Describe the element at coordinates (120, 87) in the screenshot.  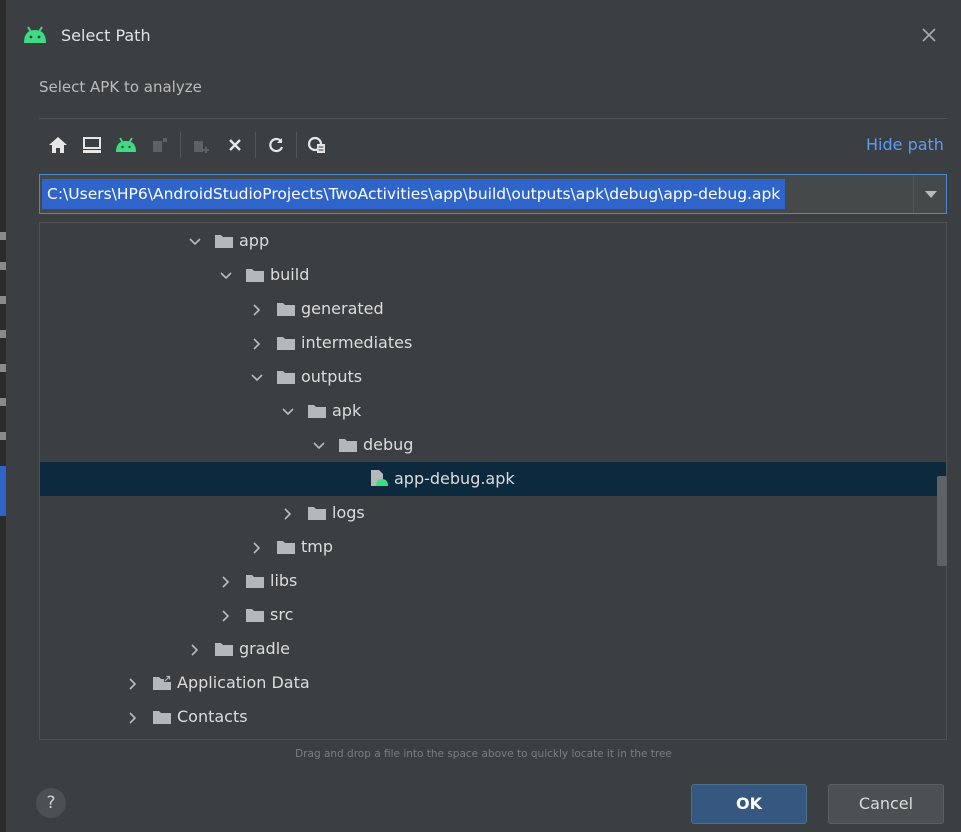
I see `dialog-description: Select APK to analyze` at that location.